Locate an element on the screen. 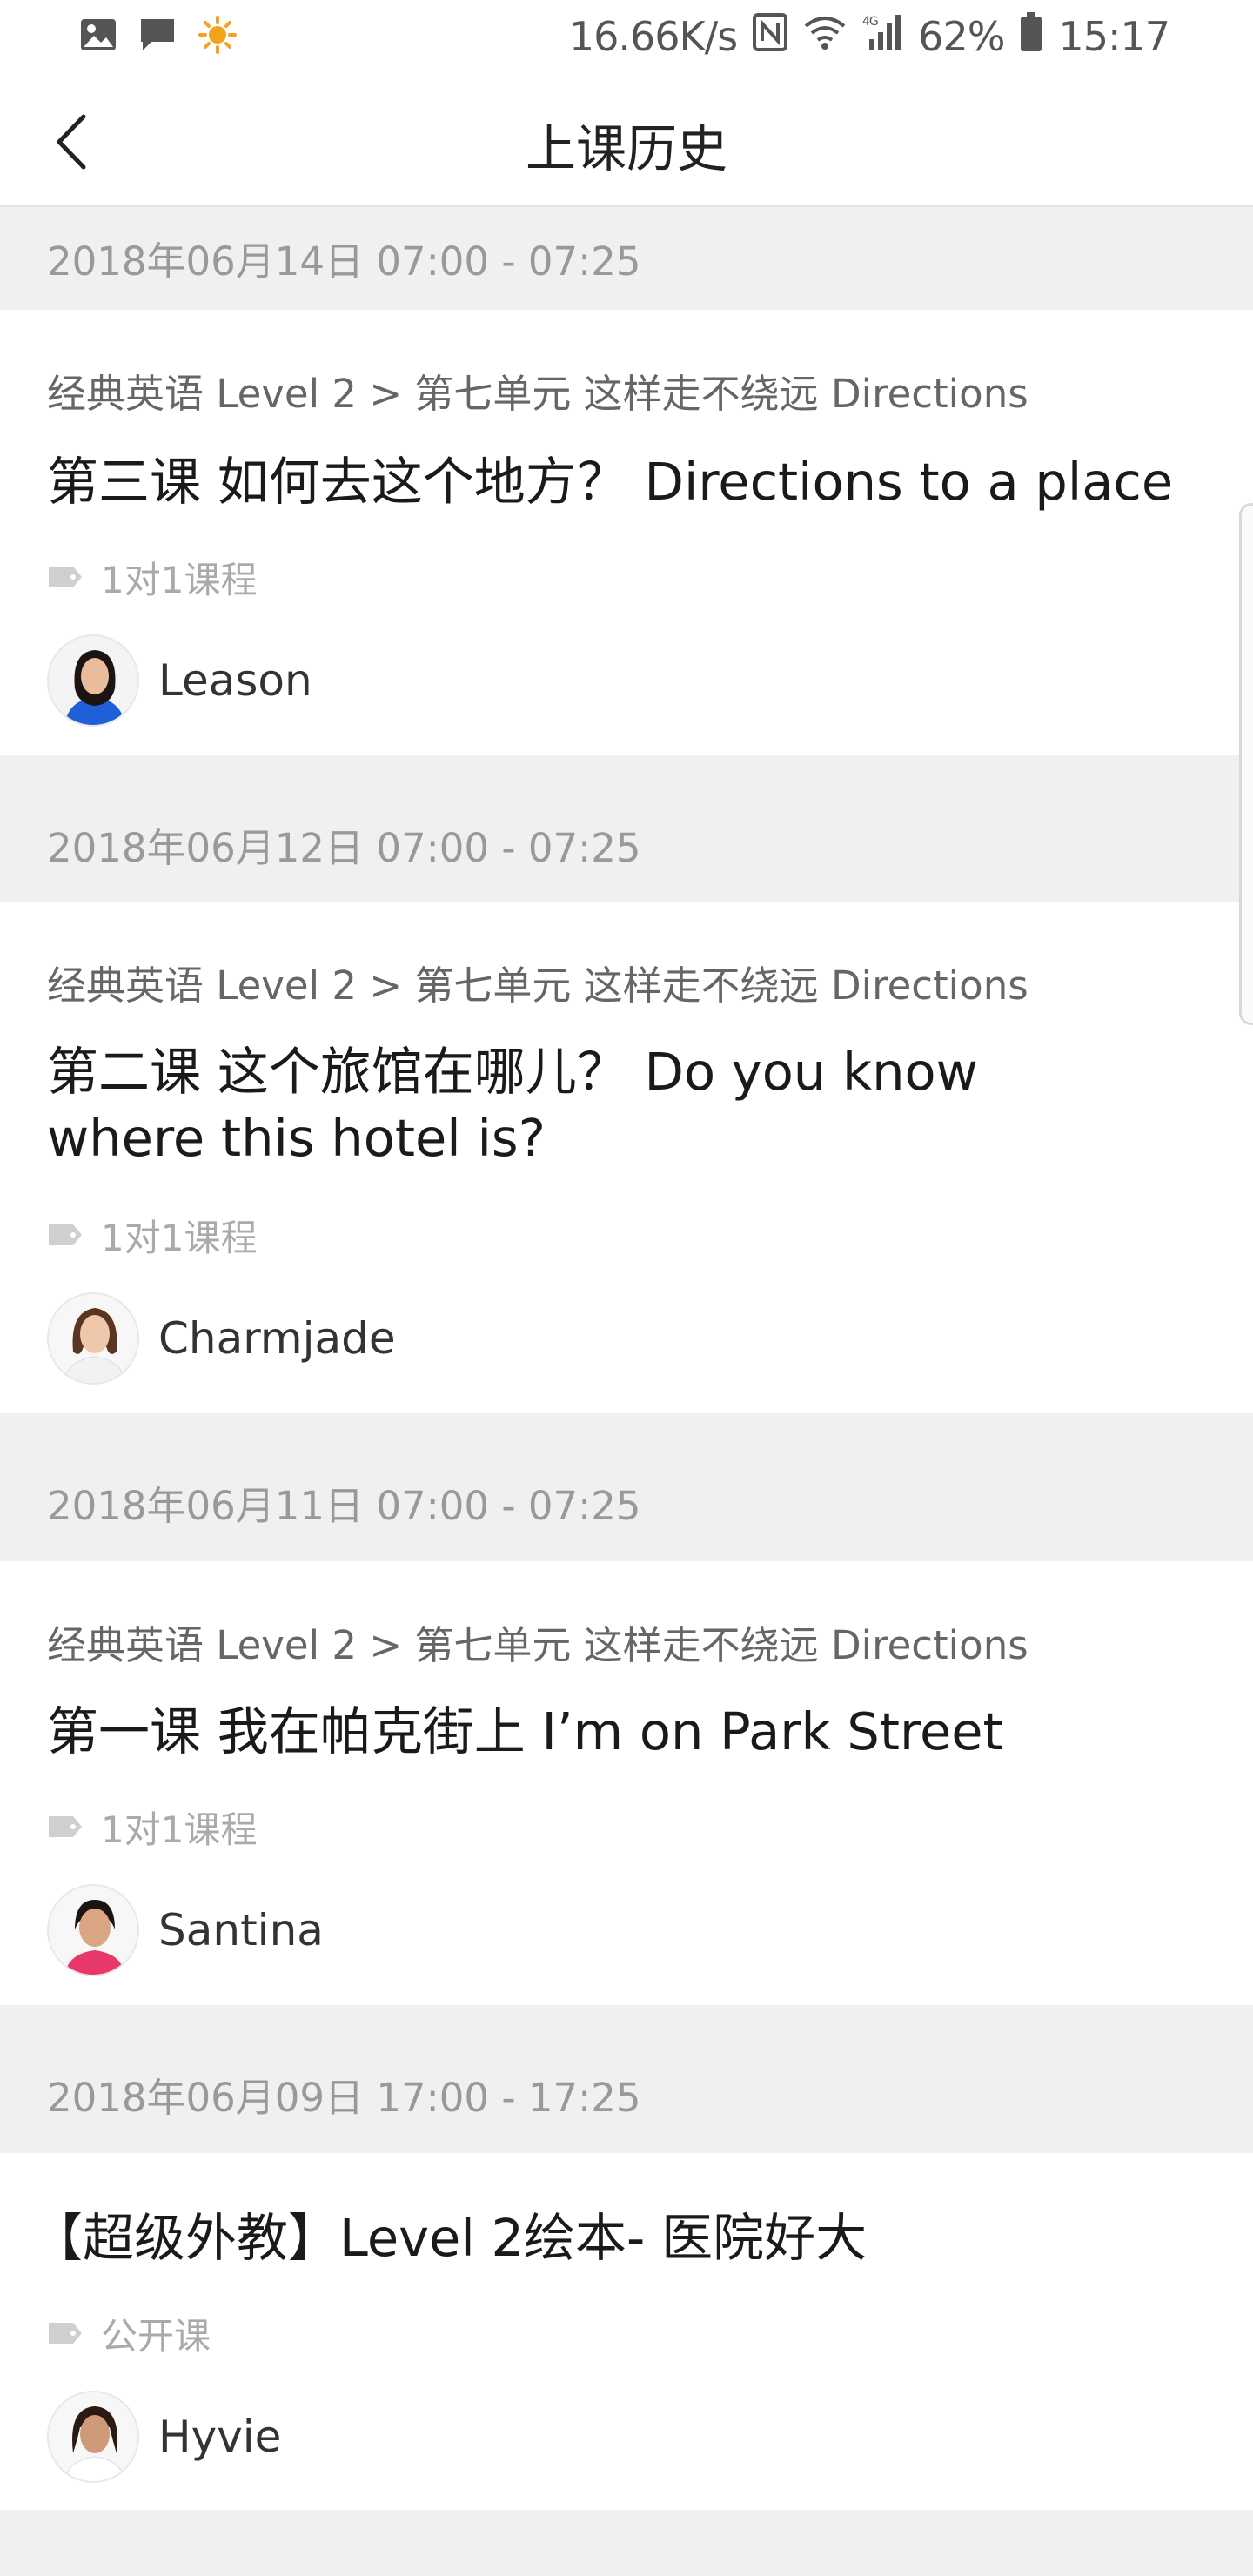 This screenshot has height=2576, width=1253. nfc-icon is located at coordinates (770, 37).